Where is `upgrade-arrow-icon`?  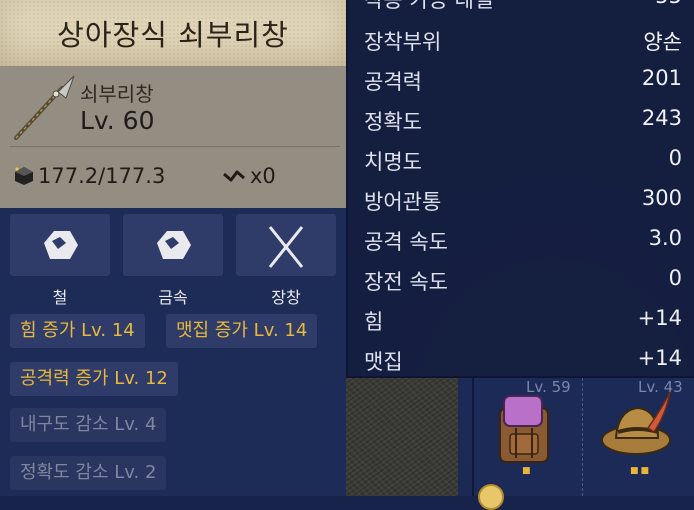
upgrade-arrow-icon is located at coordinates (234, 176).